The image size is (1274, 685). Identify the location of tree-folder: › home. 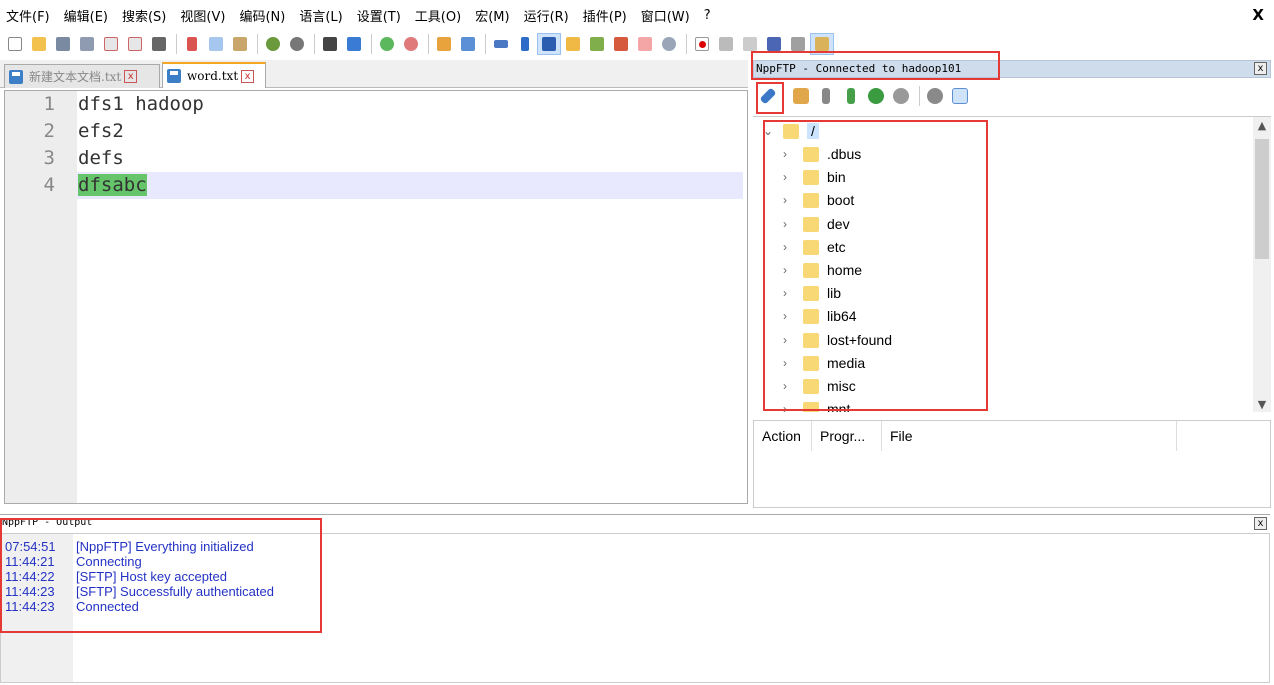
(822, 270).